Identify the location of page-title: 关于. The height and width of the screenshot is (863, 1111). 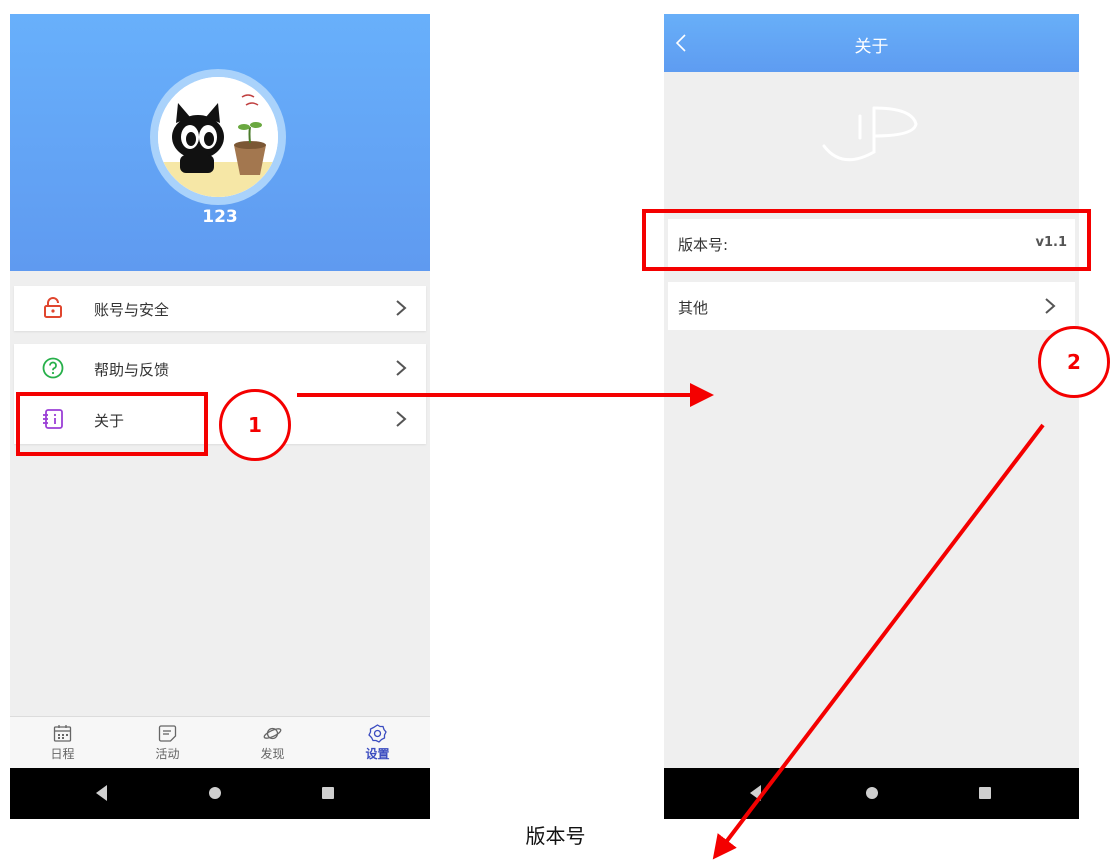
(871, 47).